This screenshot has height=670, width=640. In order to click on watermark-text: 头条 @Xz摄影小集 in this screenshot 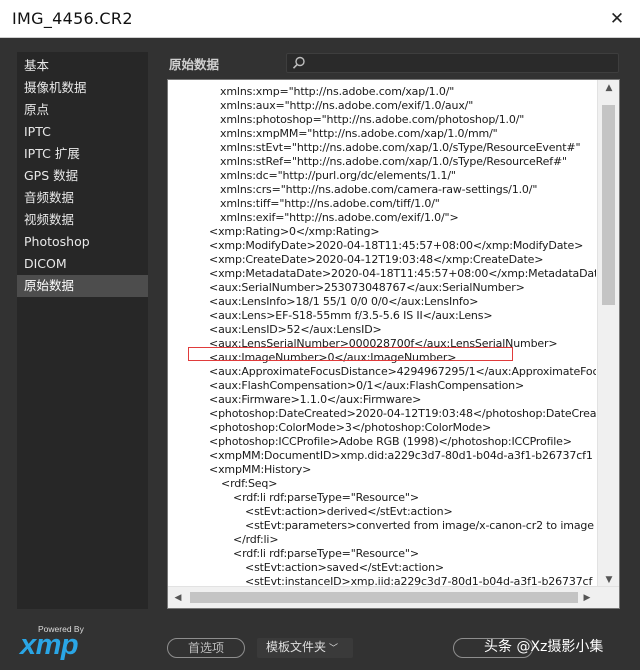, I will do `click(544, 647)`.